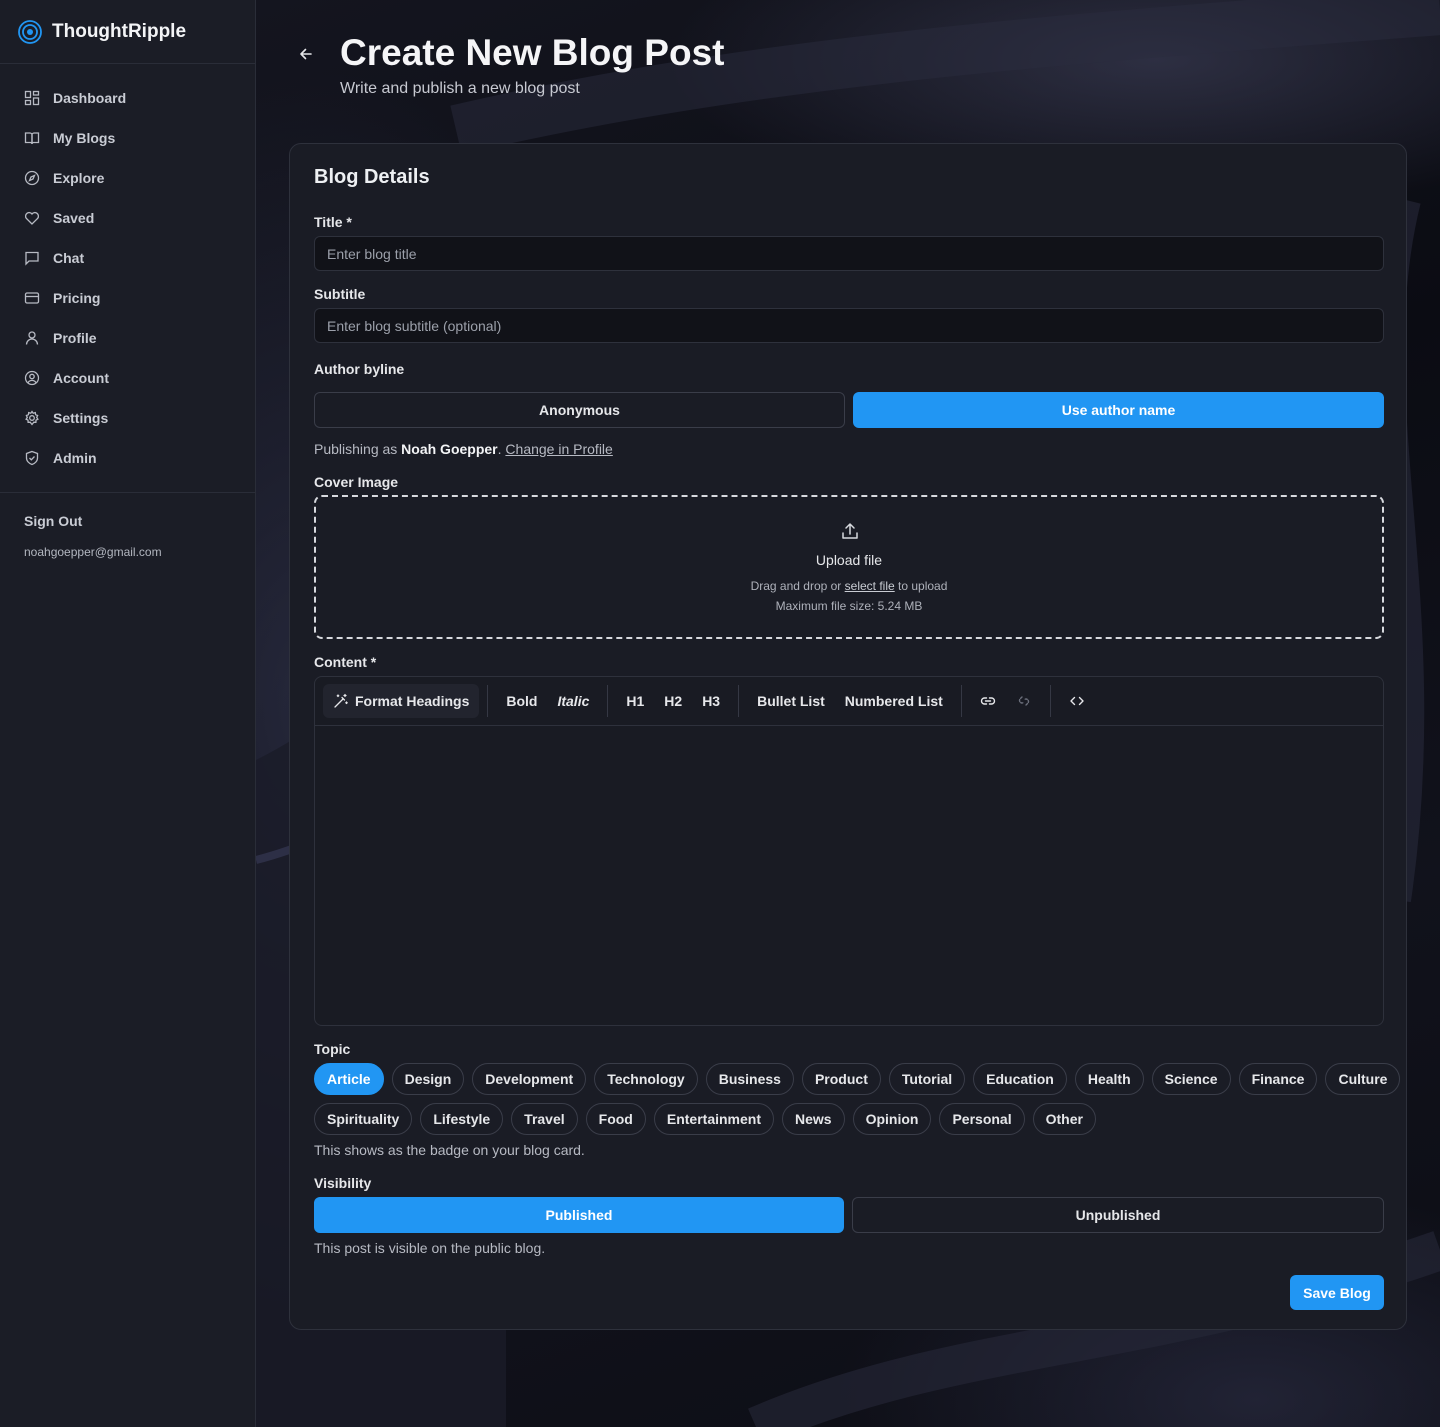 Image resolution: width=1440 pixels, height=1427 pixels. I want to click on topic-chip-education: Education, so click(1020, 1079).